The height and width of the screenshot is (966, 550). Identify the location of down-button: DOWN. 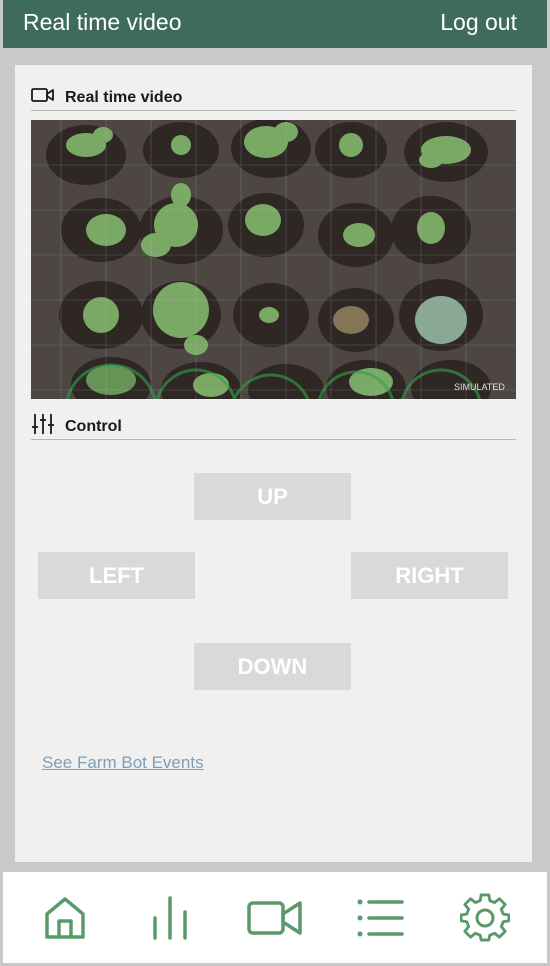
(272, 666).